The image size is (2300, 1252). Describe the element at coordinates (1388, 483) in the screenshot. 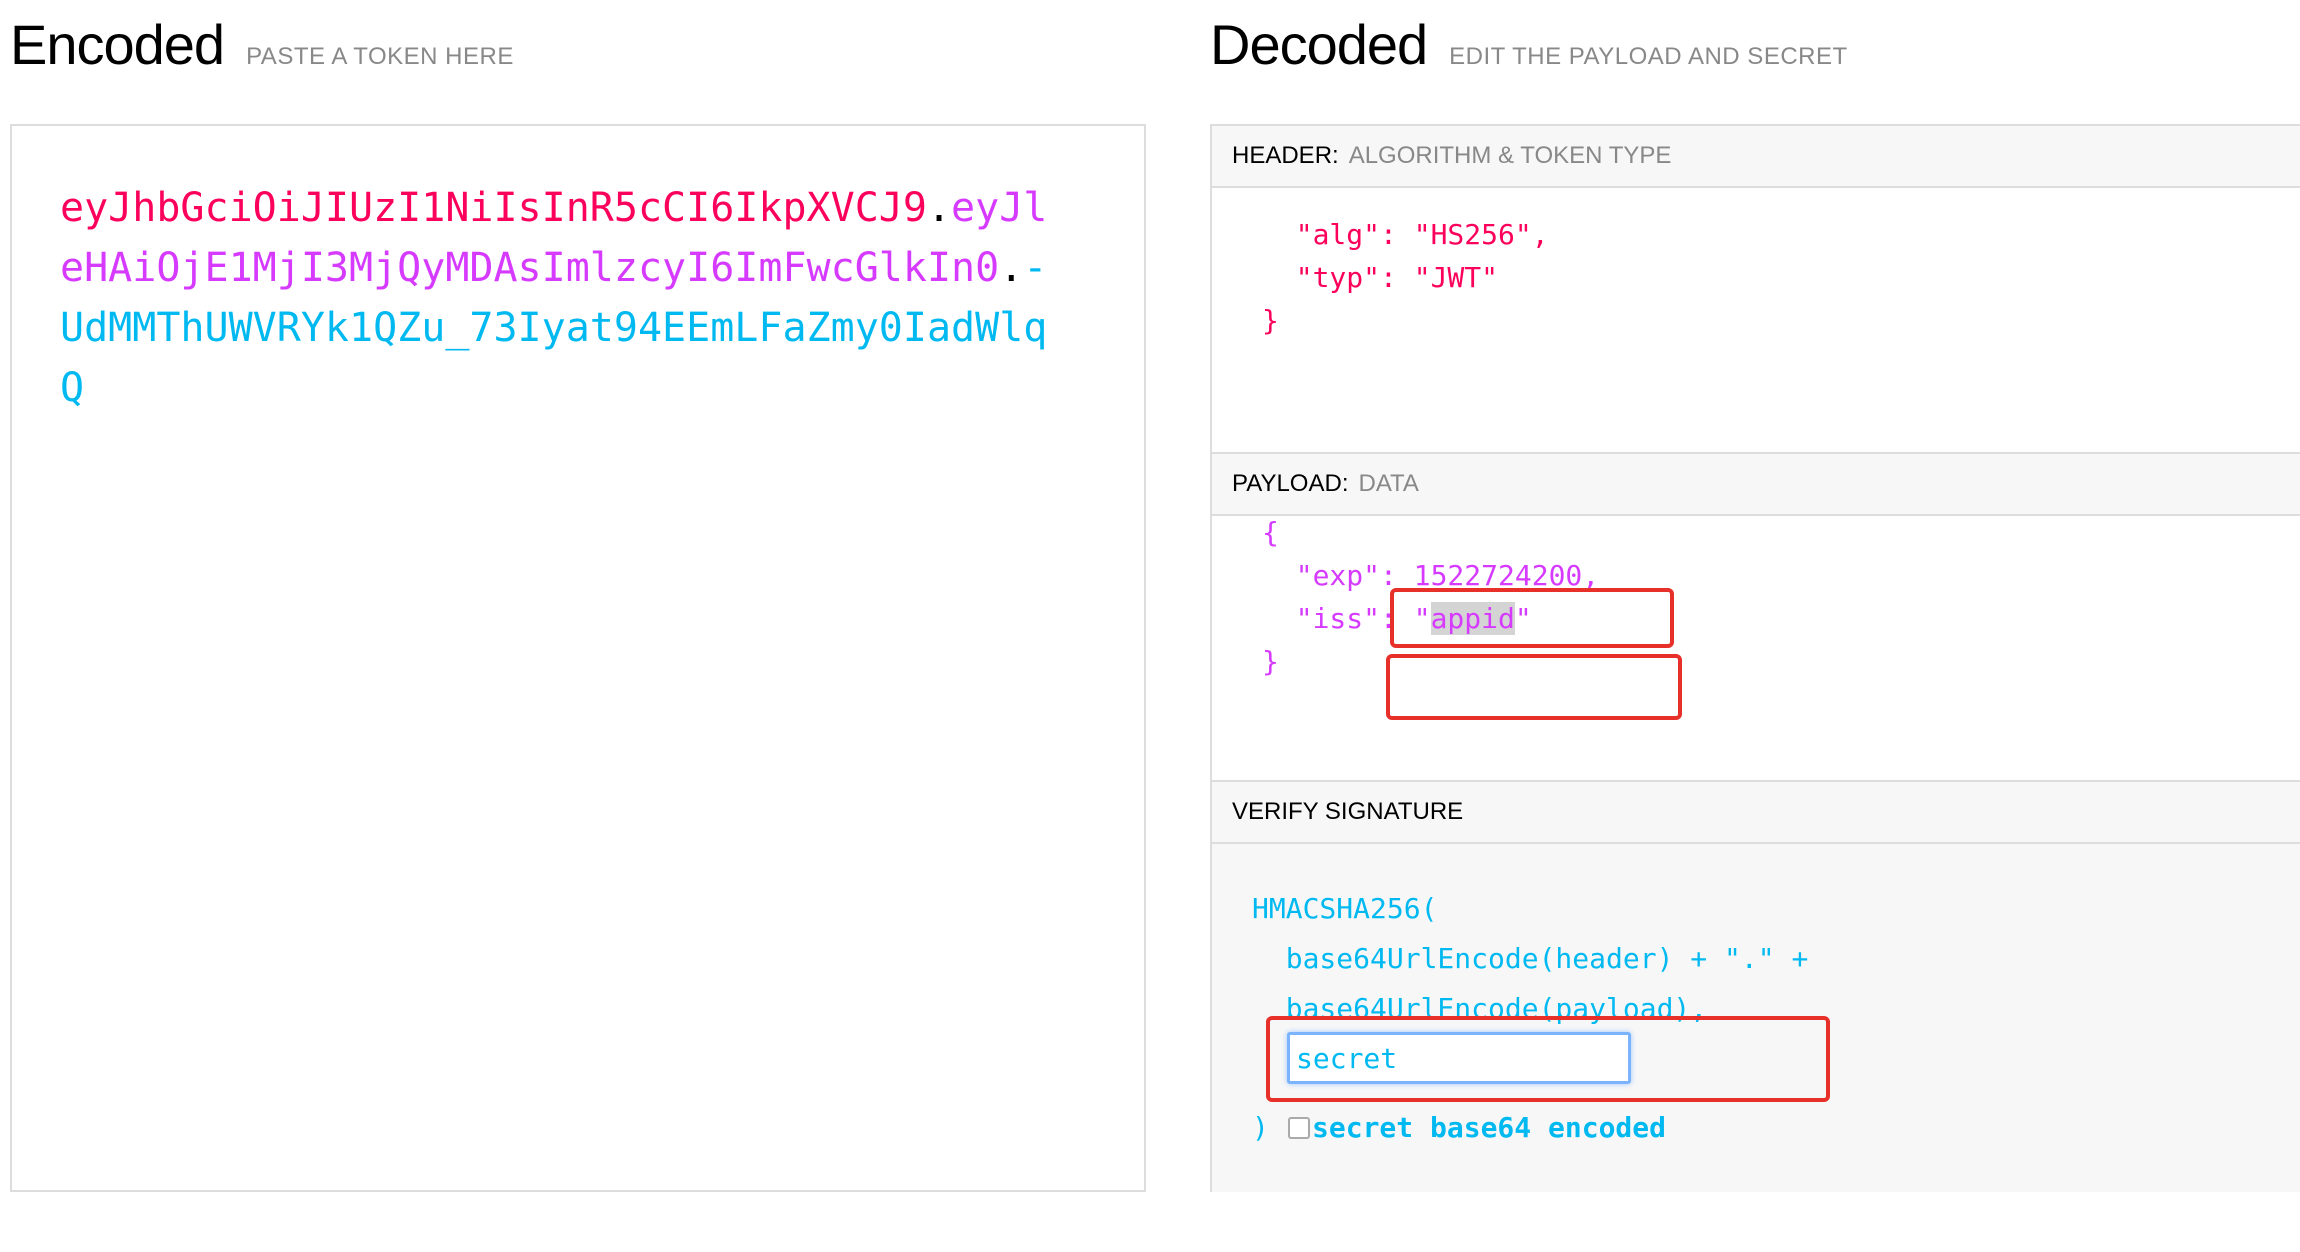

I see `payload-section-muted: DATA` at that location.